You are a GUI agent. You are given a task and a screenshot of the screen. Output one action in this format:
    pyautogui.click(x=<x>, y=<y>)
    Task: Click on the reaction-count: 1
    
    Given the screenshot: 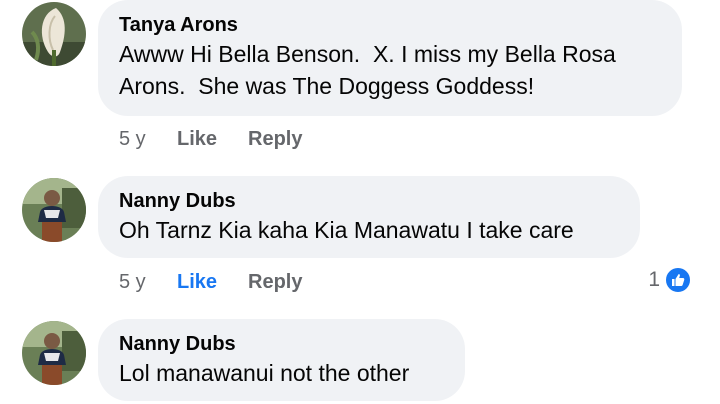 What is the action you would take?
    pyautogui.click(x=654, y=279)
    